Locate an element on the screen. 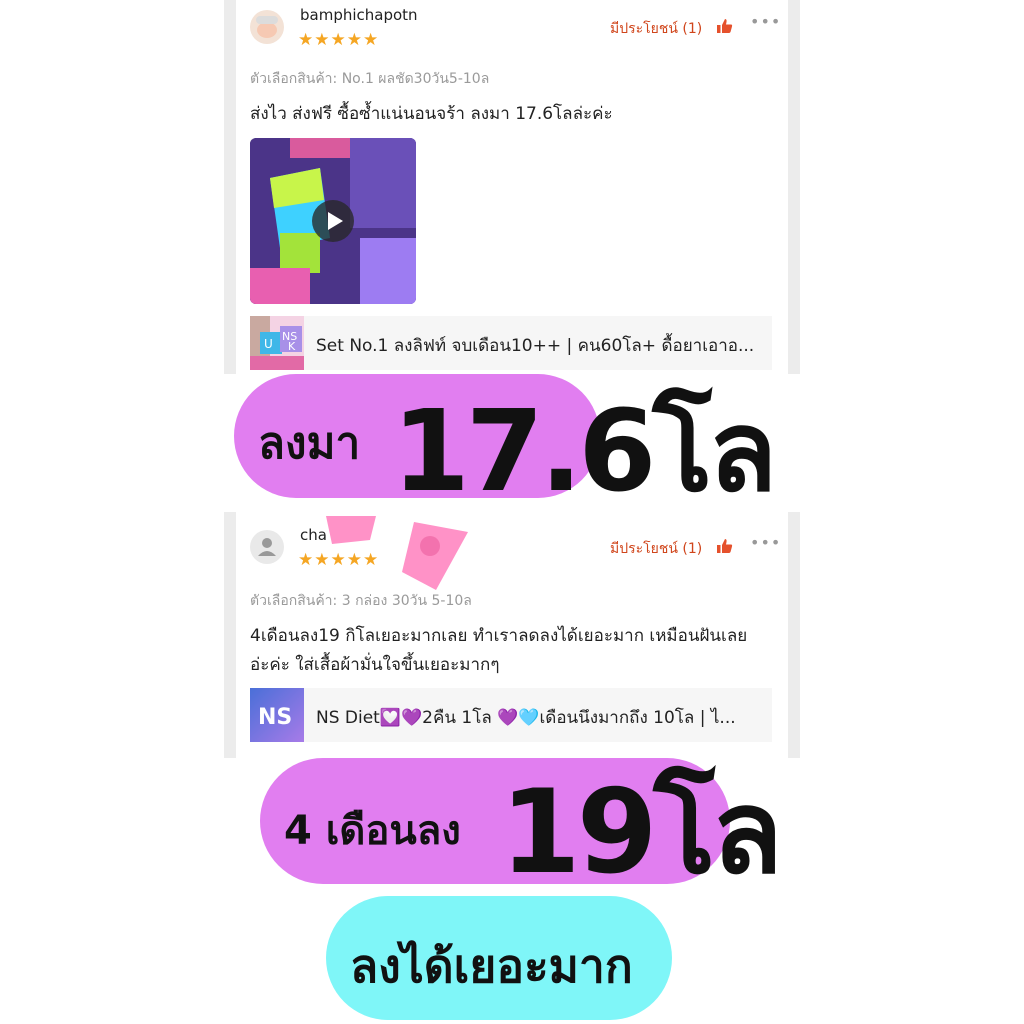 The width and height of the screenshot is (1024, 1024). variant-label: ตัวเลือกสินค้า: No.1 ผลชัด30วัน5-10ล is located at coordinates (370, 79).